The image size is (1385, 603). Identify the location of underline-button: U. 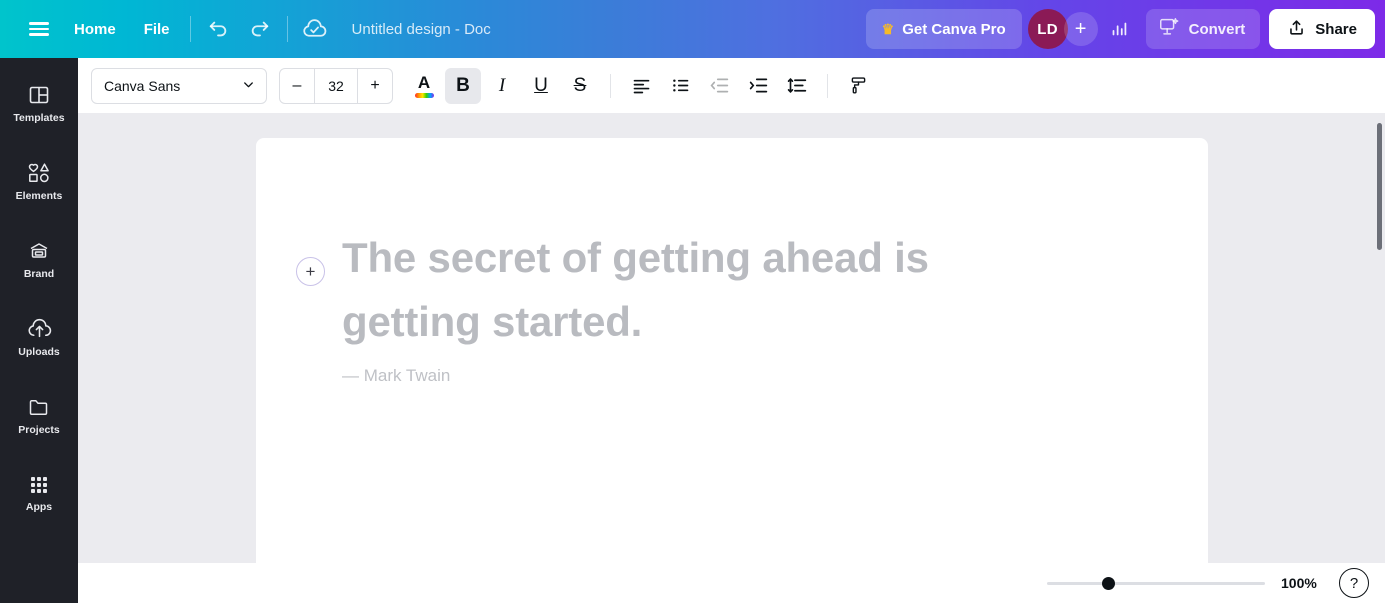
(541, 86).